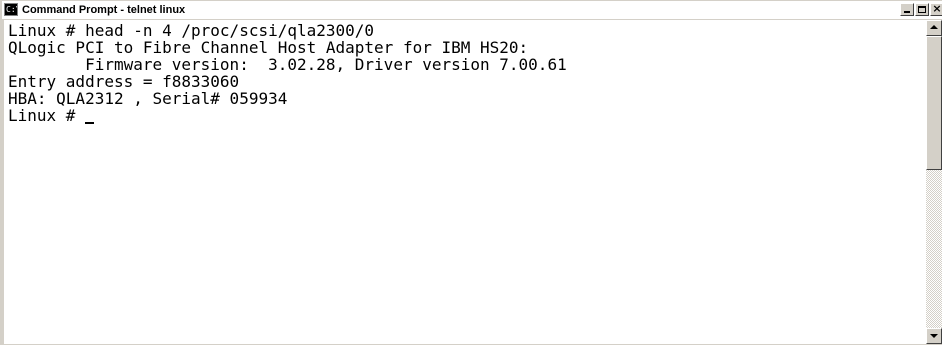  I want to click on text-cursor, so click(90, 123).